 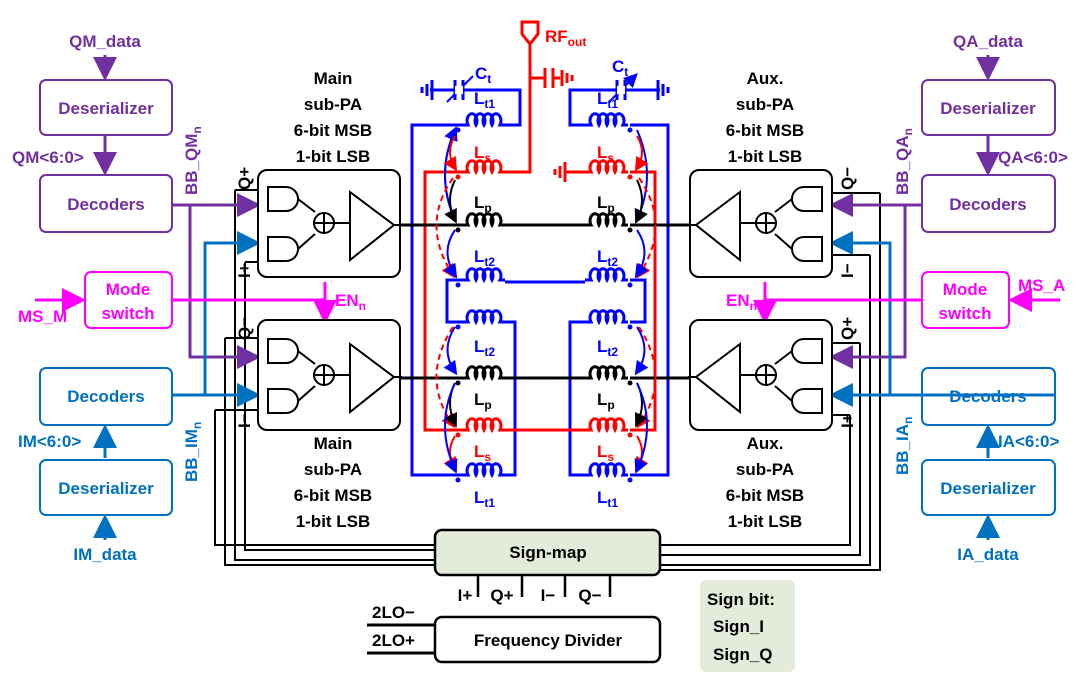 What do you see at coordinates (547, 552) in the screenshot?
I see `sign-map-label: Sign-map` at bounding box center [547, 552].